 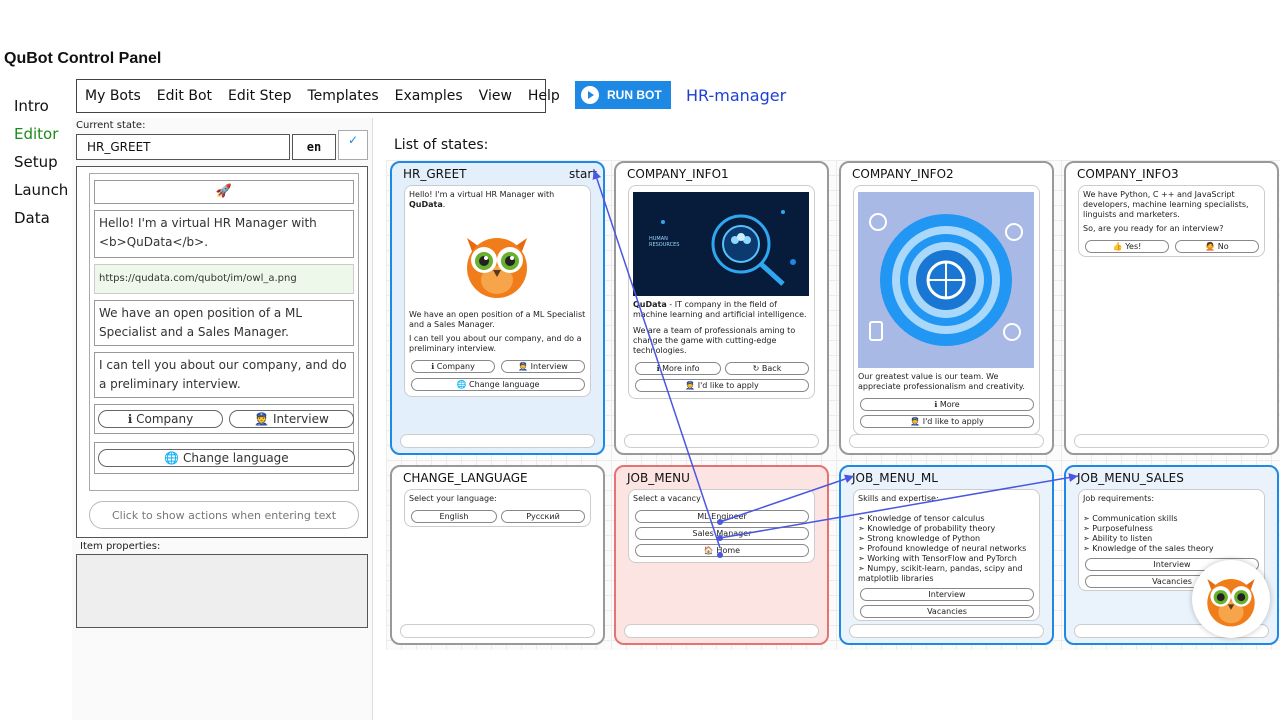 I want to click on menu-examples: Examples, so click(x=429, y=96).